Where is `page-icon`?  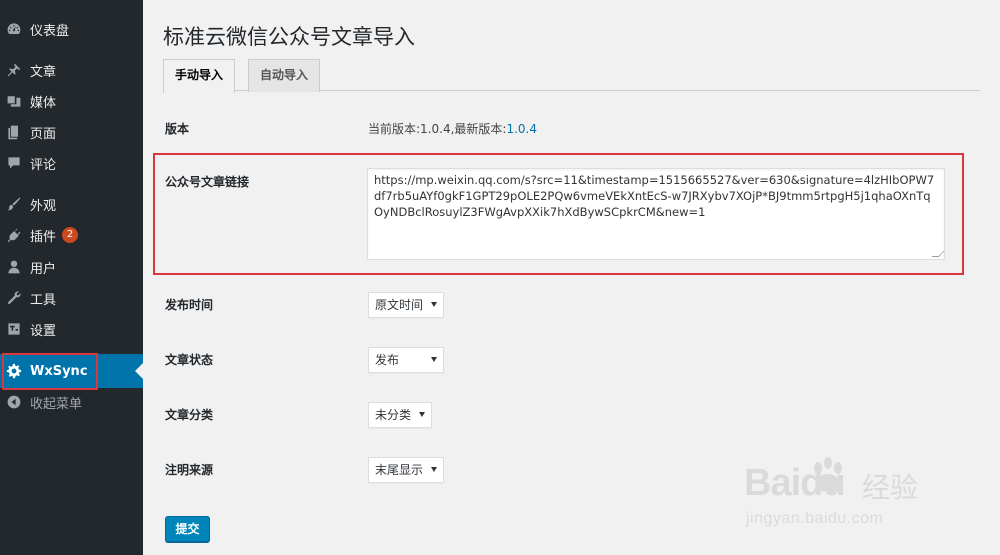 page-icon is located at coordinates (14, 132).